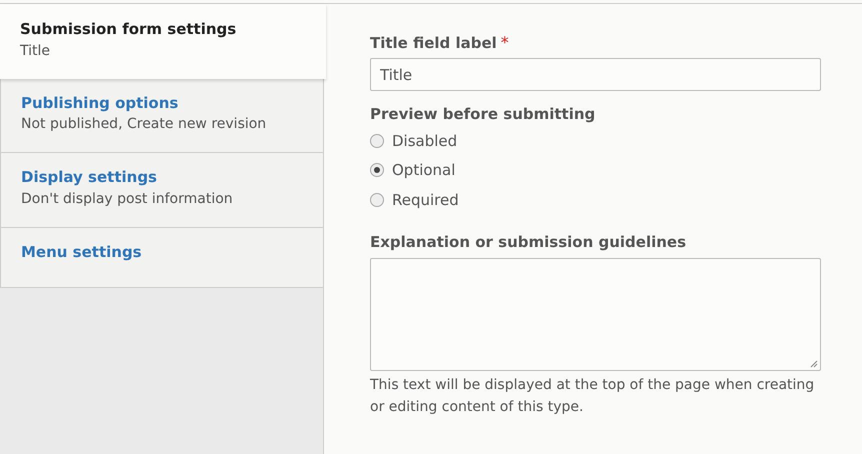  What do you see at coordinates (36, 51) in the screenshot?
I see `tab-summary: Title` at bounding box center [36, 51].